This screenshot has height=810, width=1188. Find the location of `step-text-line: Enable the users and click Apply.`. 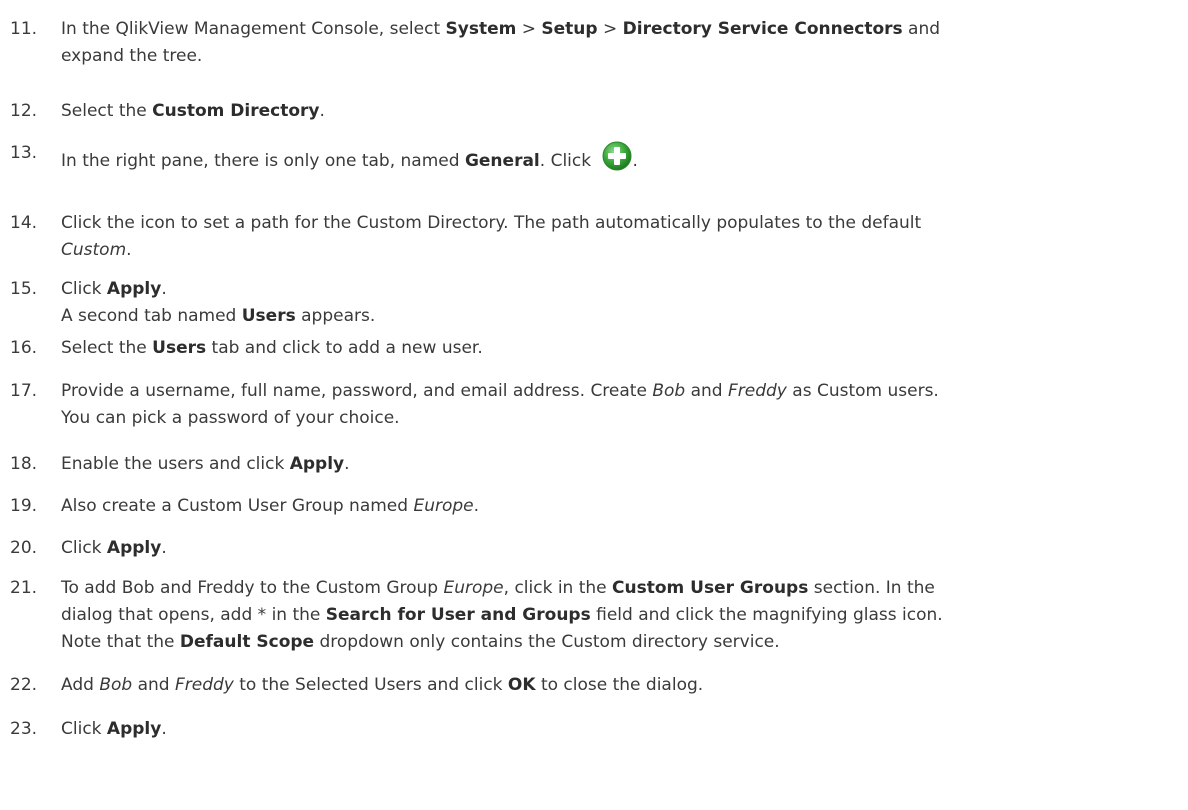

step-text-line: Enable the users and click Apply. is located at coordinates (617, 464).